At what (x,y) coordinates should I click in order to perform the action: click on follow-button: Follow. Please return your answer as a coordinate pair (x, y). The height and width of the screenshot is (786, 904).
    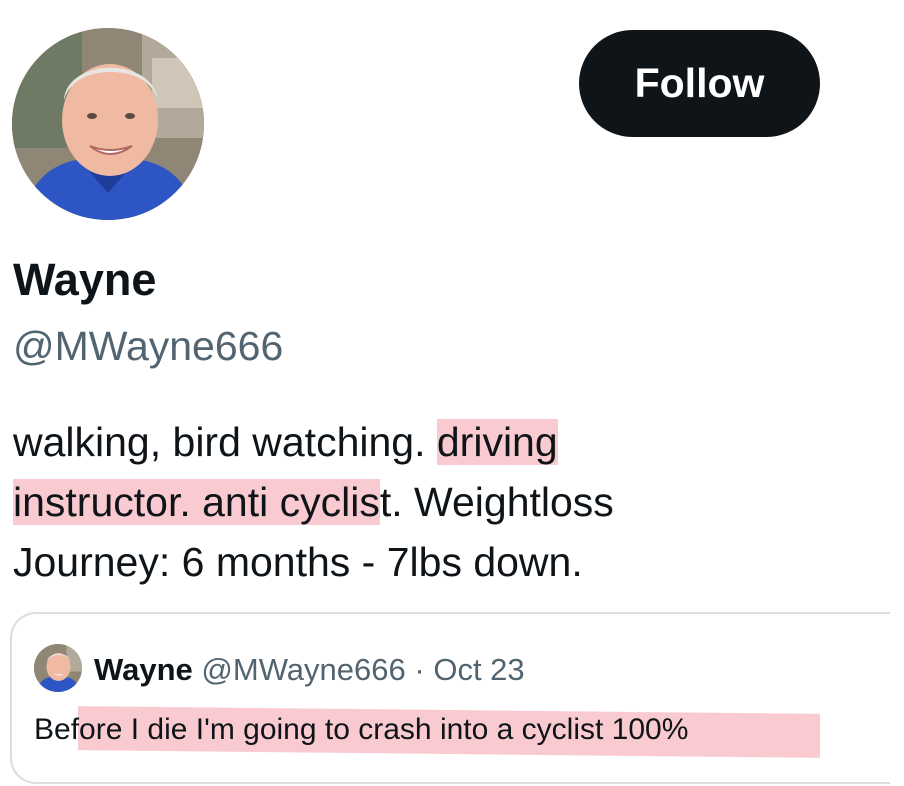
    Looking at the image, I should click on (699, 83).